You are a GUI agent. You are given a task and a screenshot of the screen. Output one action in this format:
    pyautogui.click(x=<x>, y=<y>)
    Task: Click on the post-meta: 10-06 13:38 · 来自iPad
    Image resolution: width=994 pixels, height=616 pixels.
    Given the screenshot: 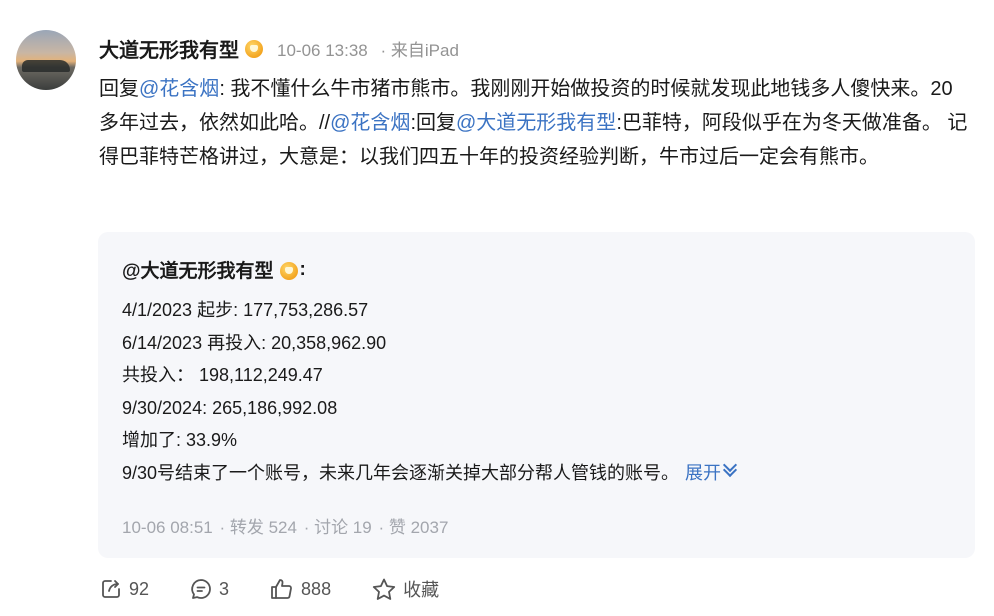 What is the action you would take?
    pyautogui.click(x=368, y=48)
    